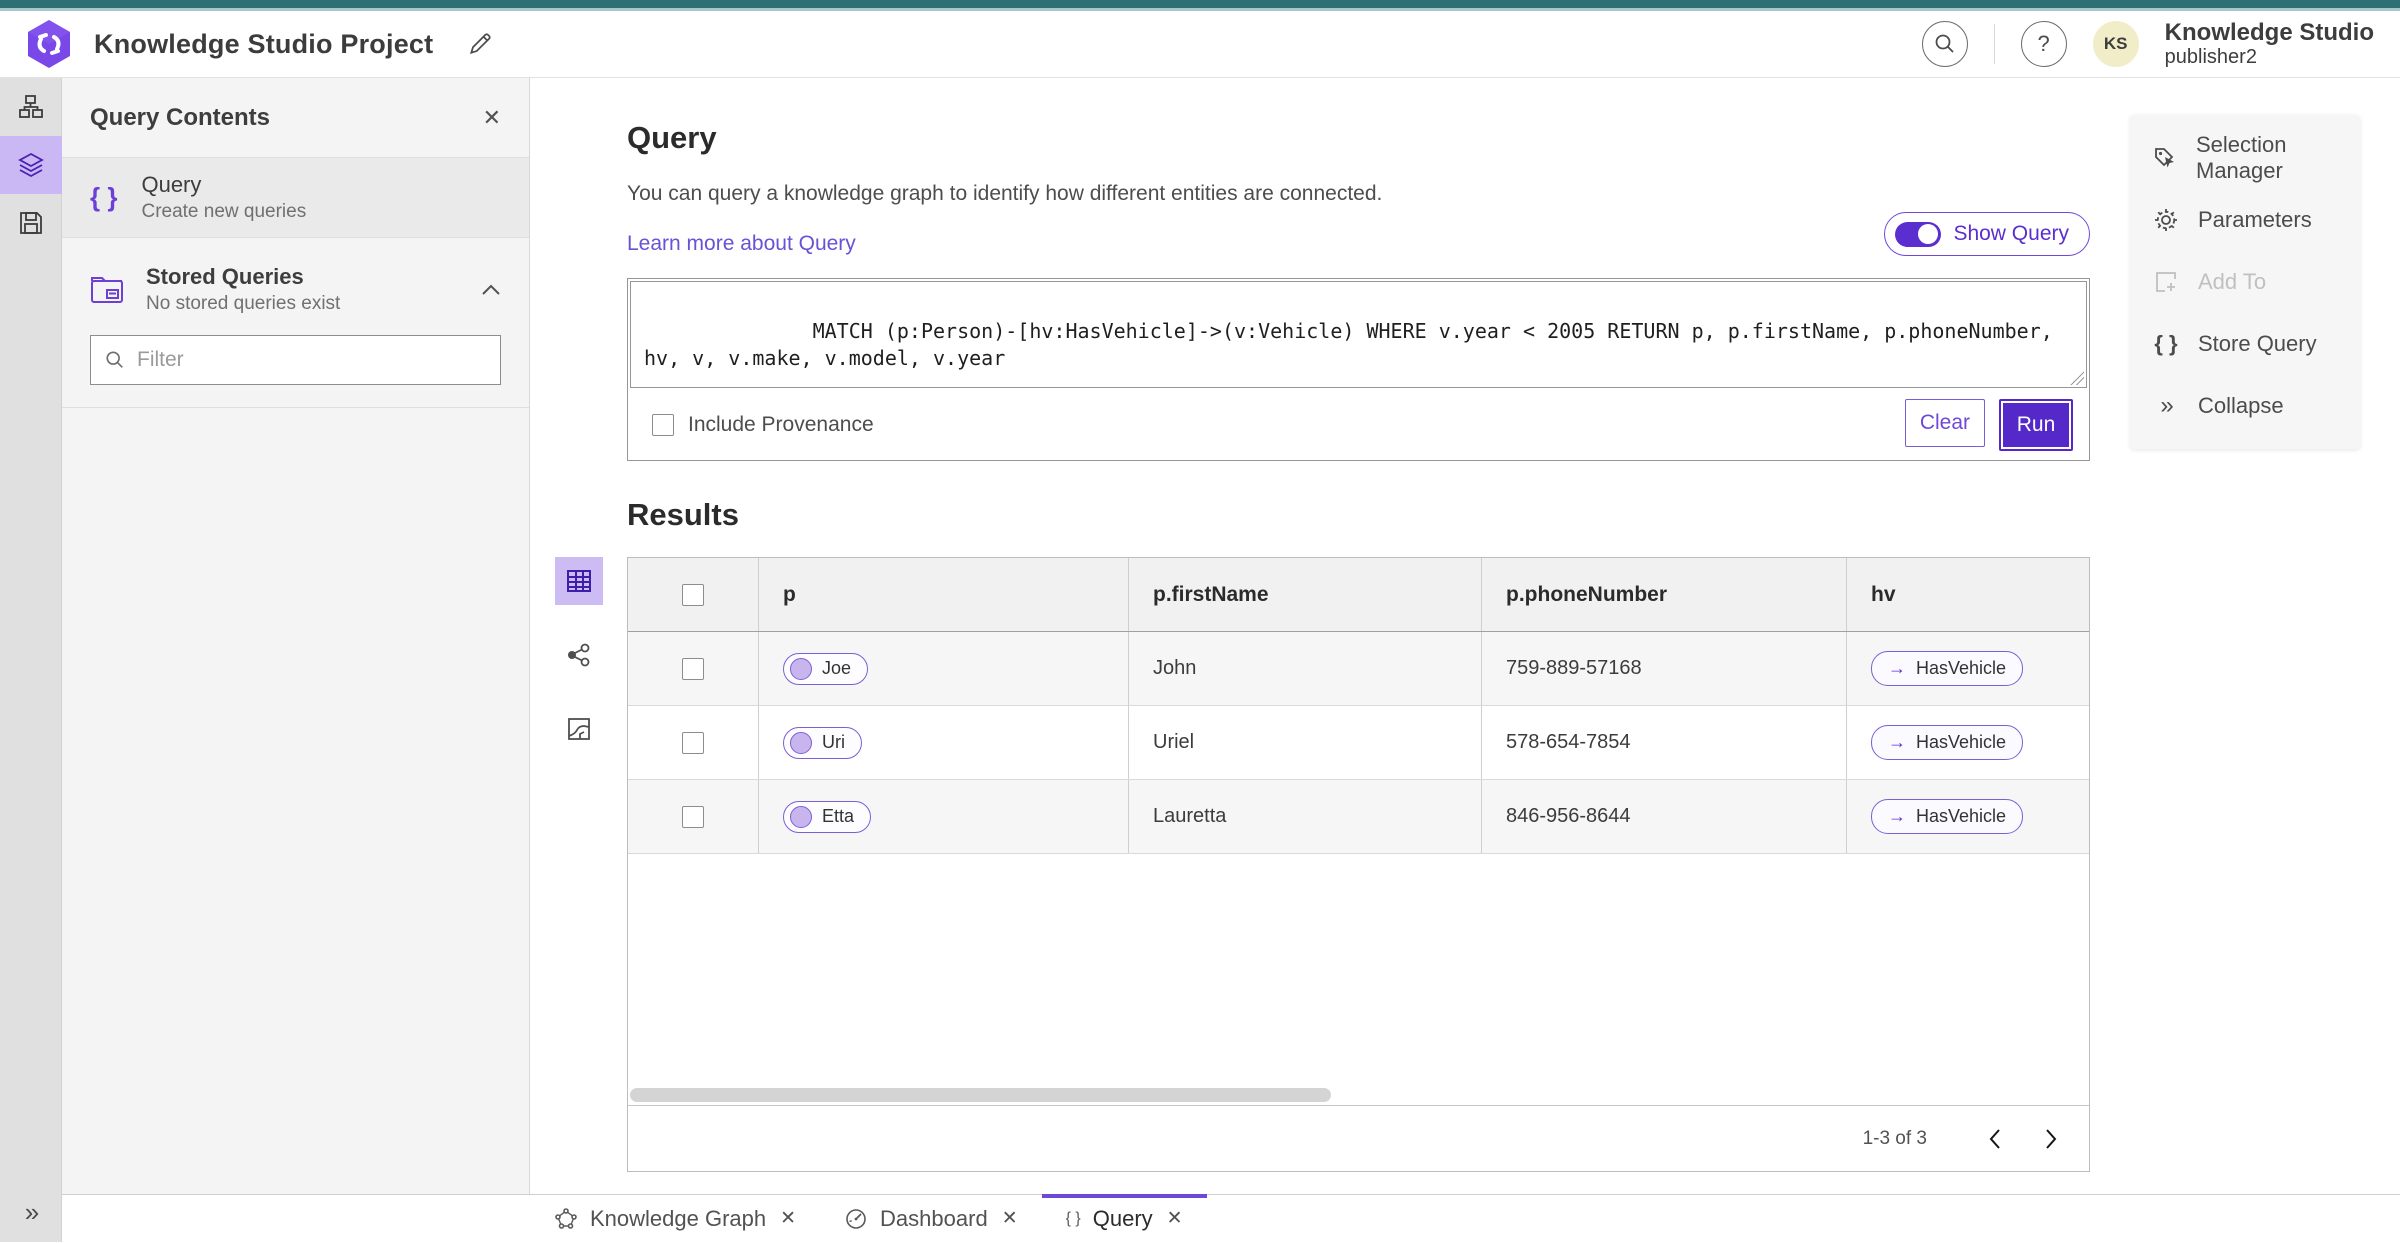 This screenshot has height=1243, width=2400. I want to click on parameters-button: Parameters, so click(2245, 220).